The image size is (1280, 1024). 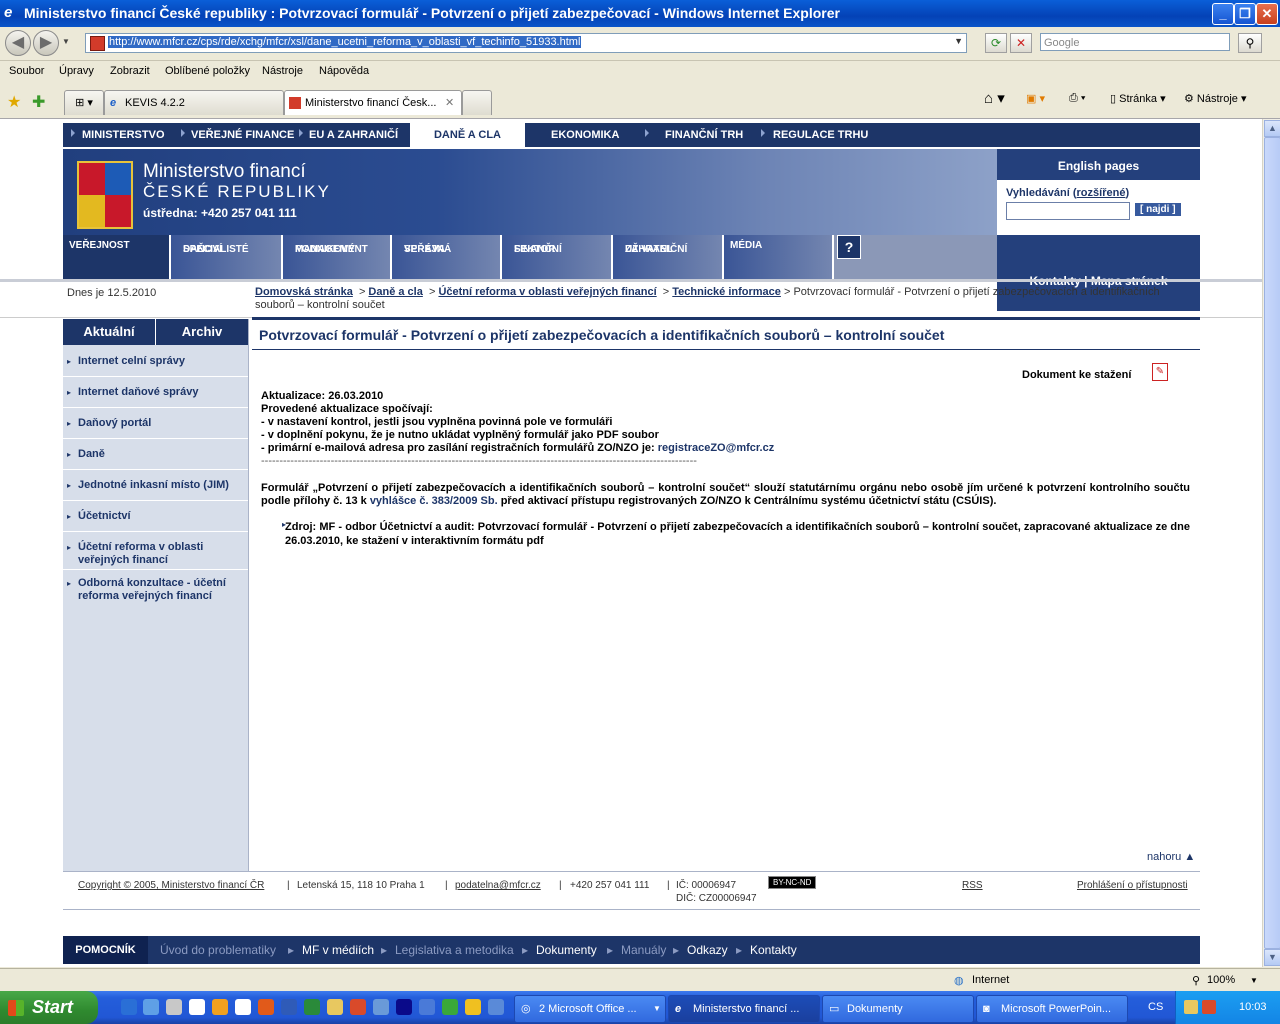 I want to click on word-quicklaunch-icon, so click(x=289, y=1007).